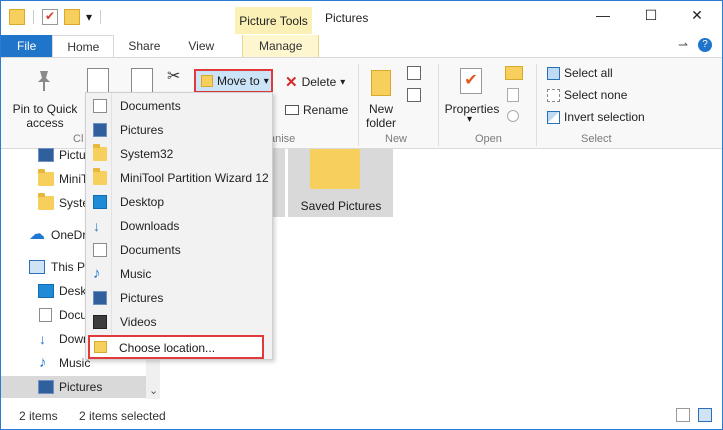 Image resolution: width=723 pixels, height=430 pixels. I want to click on menu-item-pictures: Pictures, so click(179, 130).